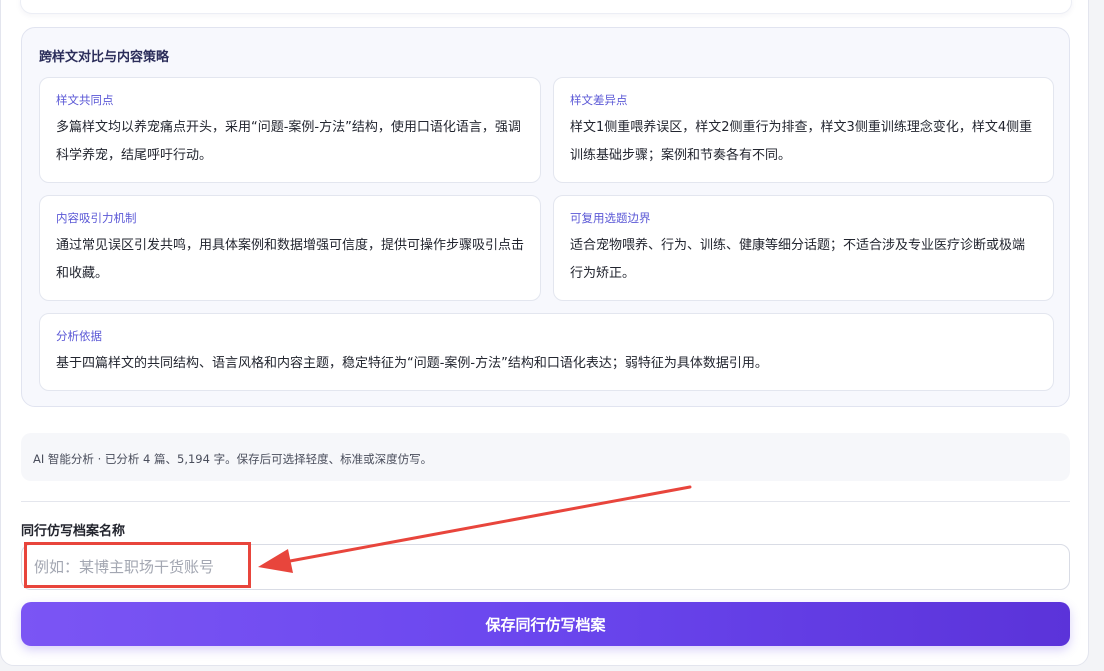 Image resolution: width=1104 pixels, height=671 pixels. What do you see at coordinates (546, 7) in the screenshot?
I see `previous-card` at bounding box center [546, 7].